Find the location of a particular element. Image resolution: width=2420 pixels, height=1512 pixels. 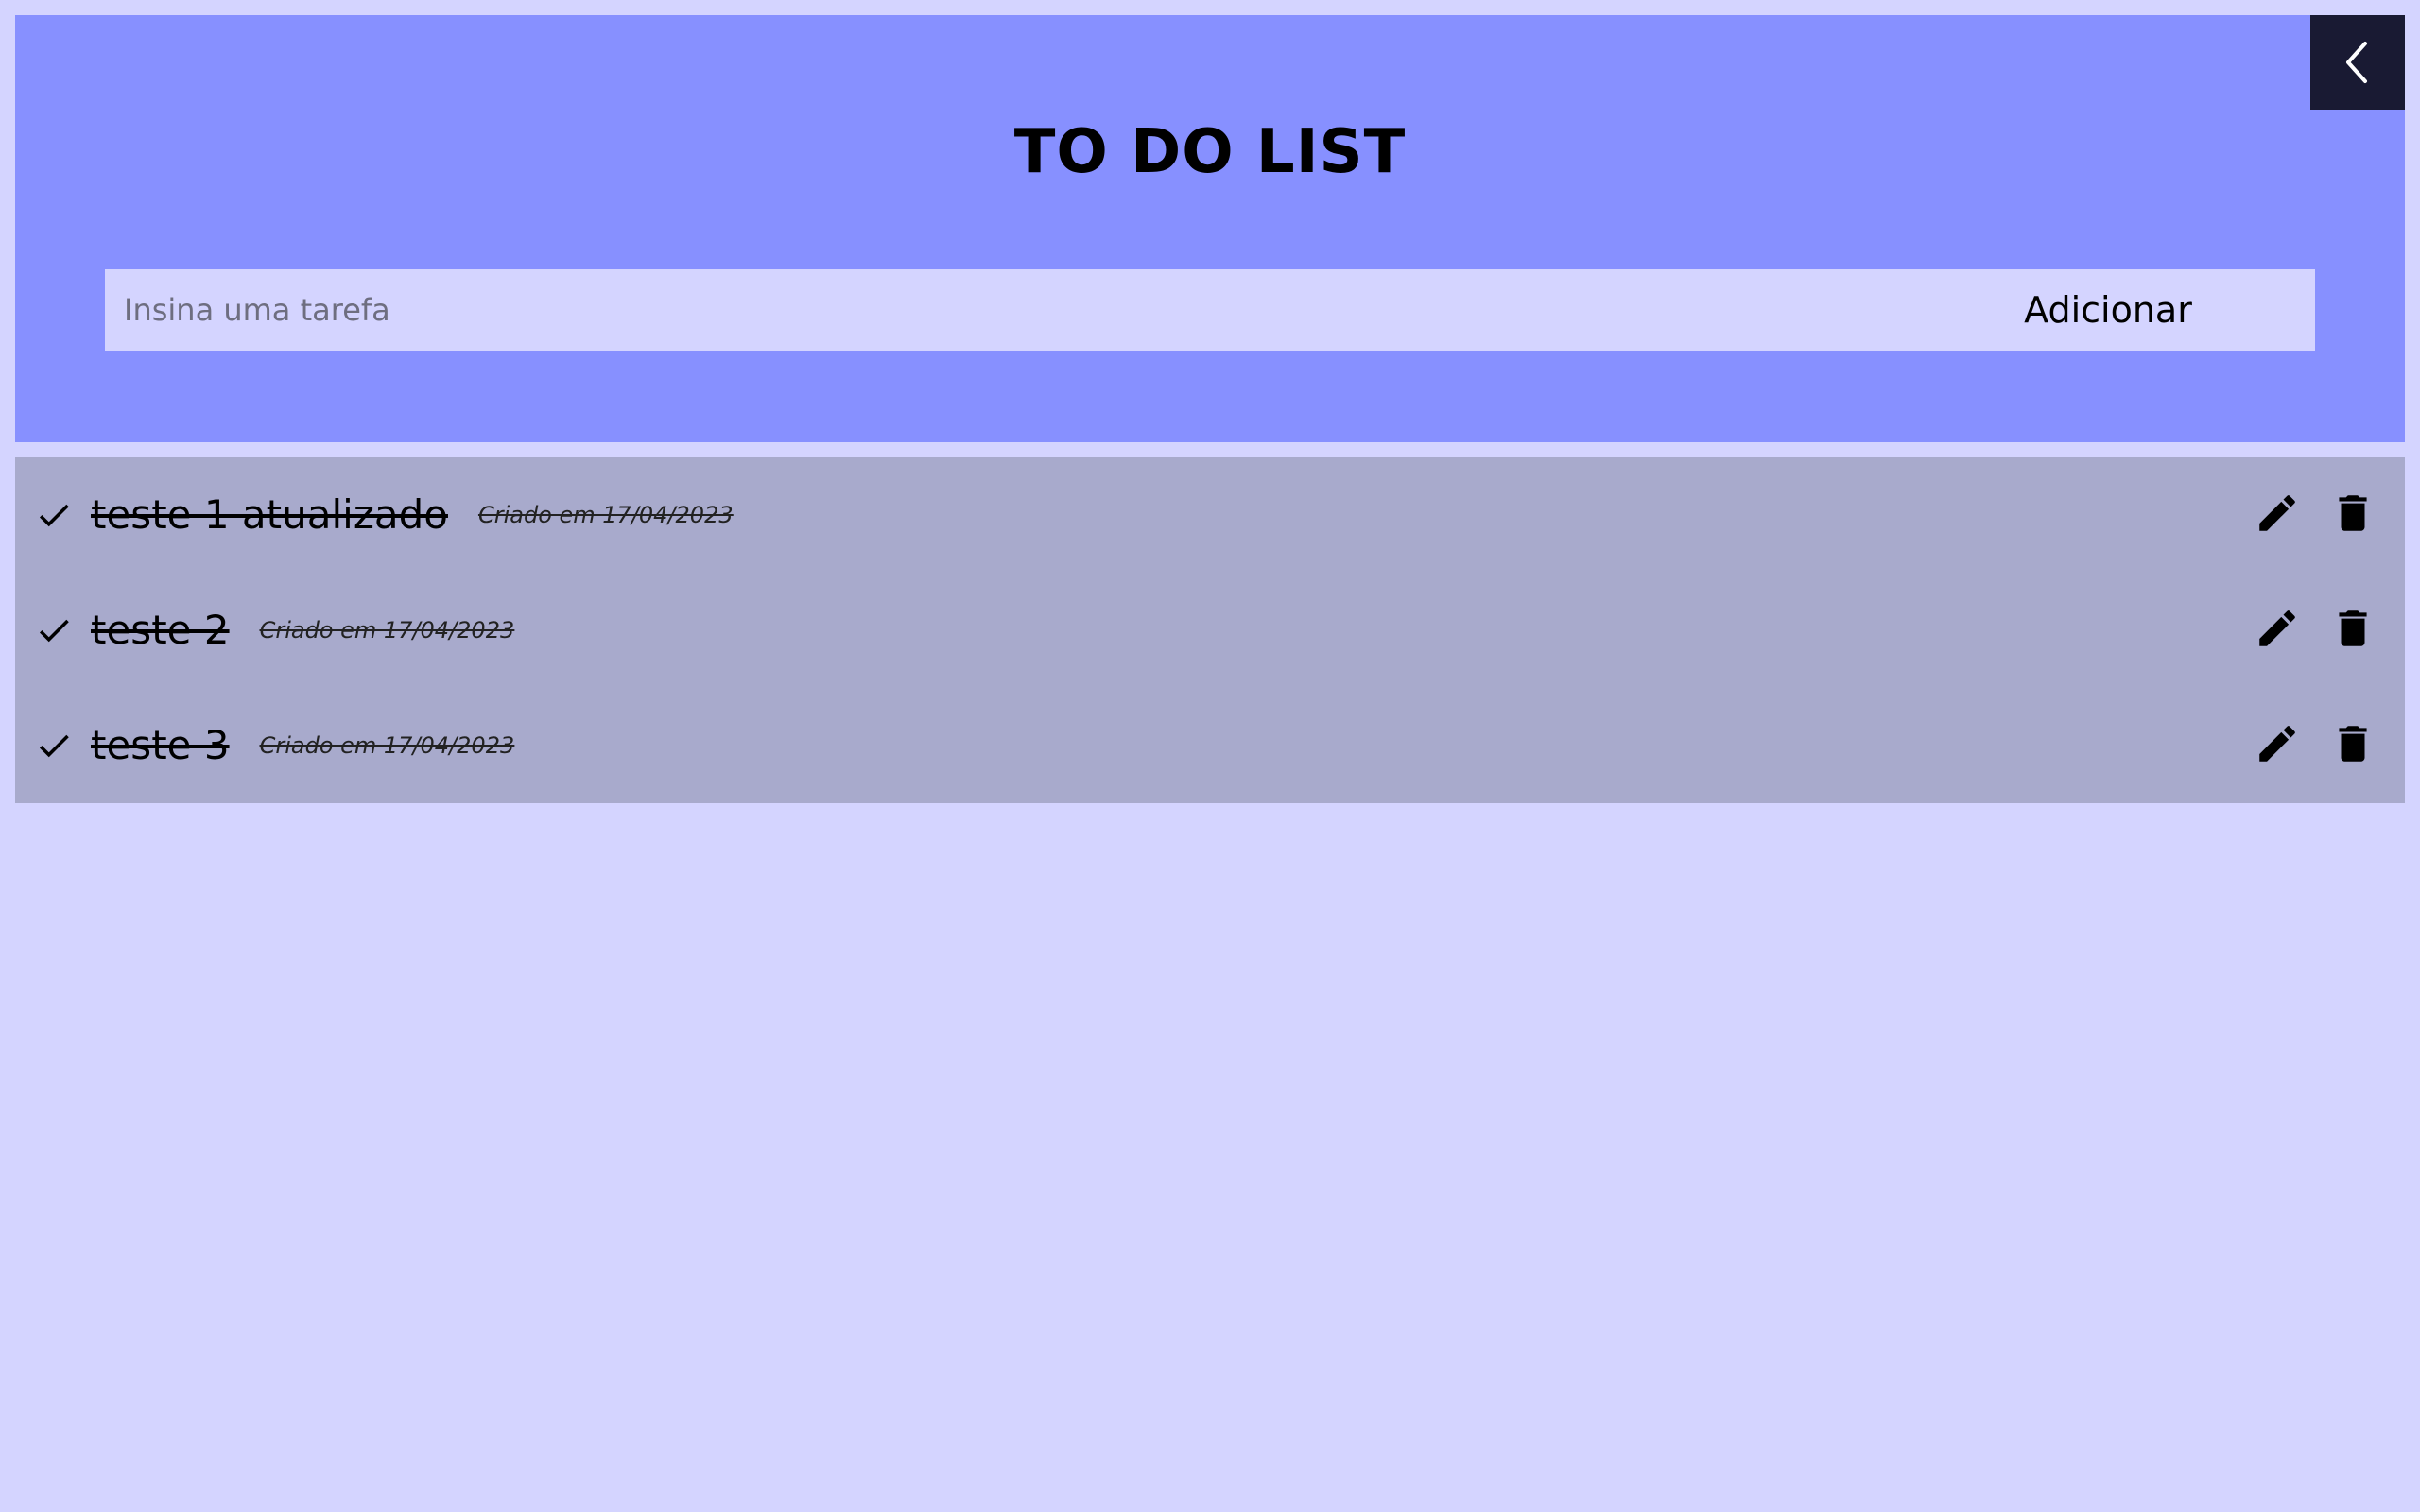

task-item: teste 2 Criado em 17/04/2023 is located at coordinates (302, 630).